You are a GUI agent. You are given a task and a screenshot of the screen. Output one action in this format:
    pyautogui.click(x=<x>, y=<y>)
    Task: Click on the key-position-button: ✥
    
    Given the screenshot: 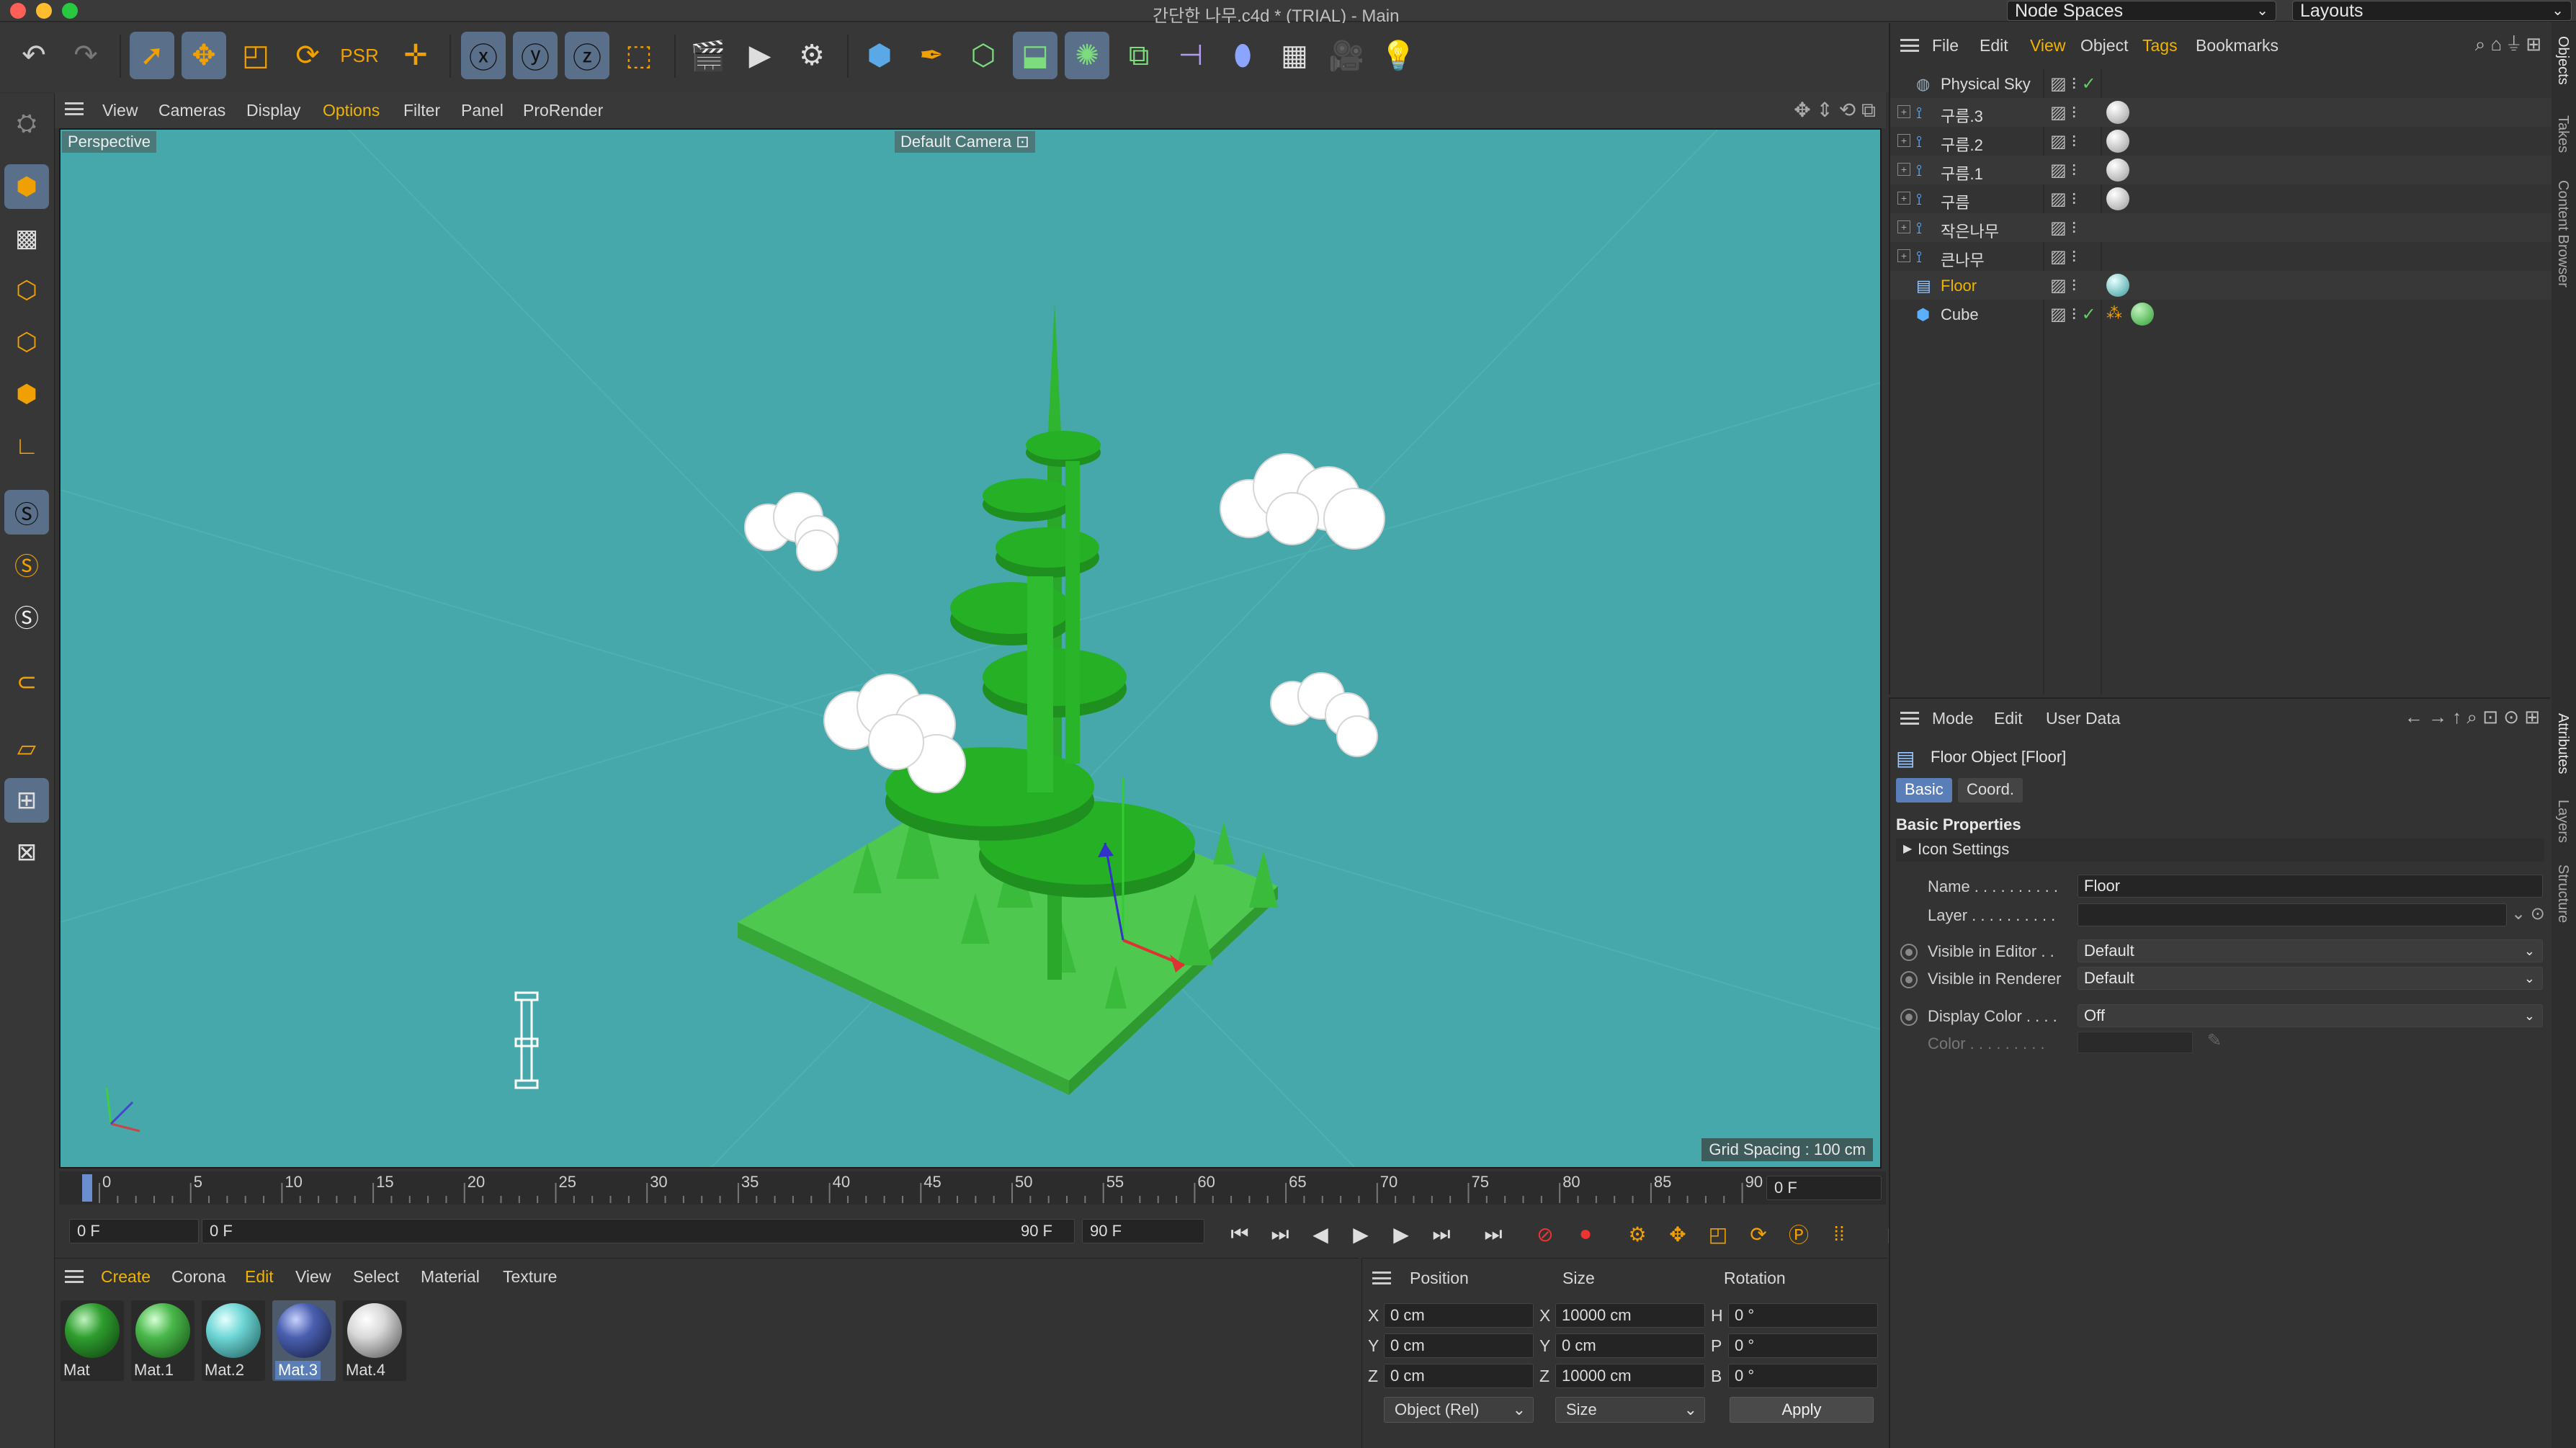 What is the action you would take?
    pyautogui.click(x=1677, y=1234)
    